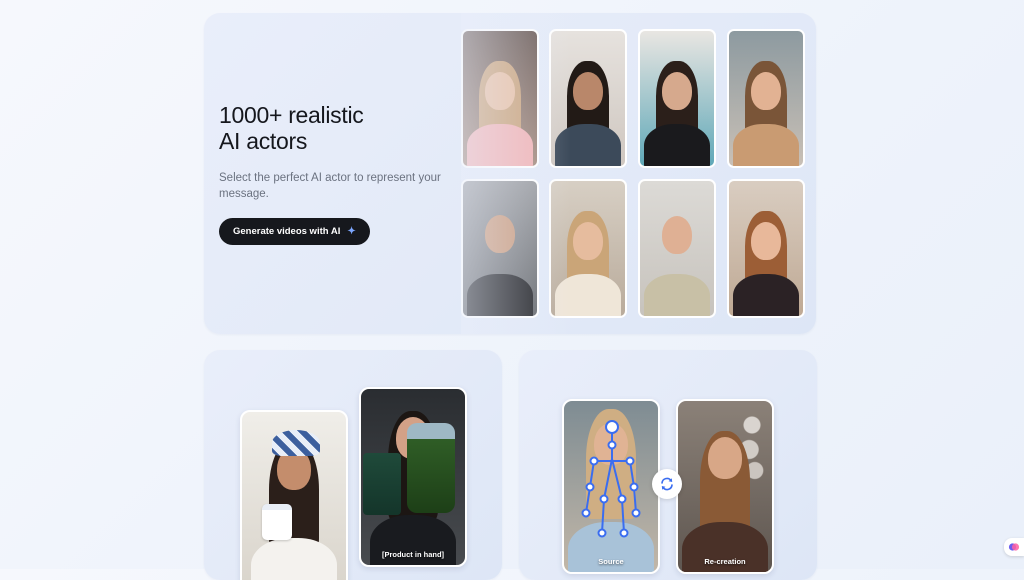  What do you see at coordinates (431, 468) in the screenshot?
I see `product-green-jar` at bounding box center [431, 468].